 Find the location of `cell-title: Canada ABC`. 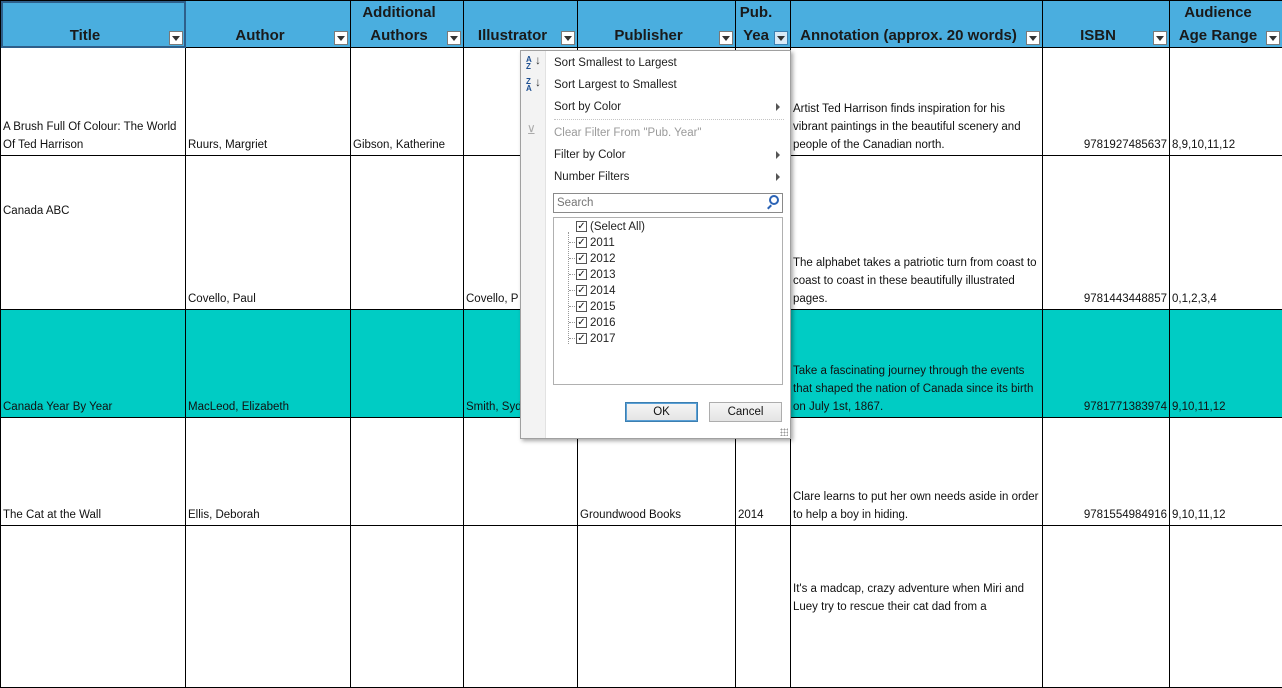

cell-title: Canada ABC is located at coordinates (93, 233).